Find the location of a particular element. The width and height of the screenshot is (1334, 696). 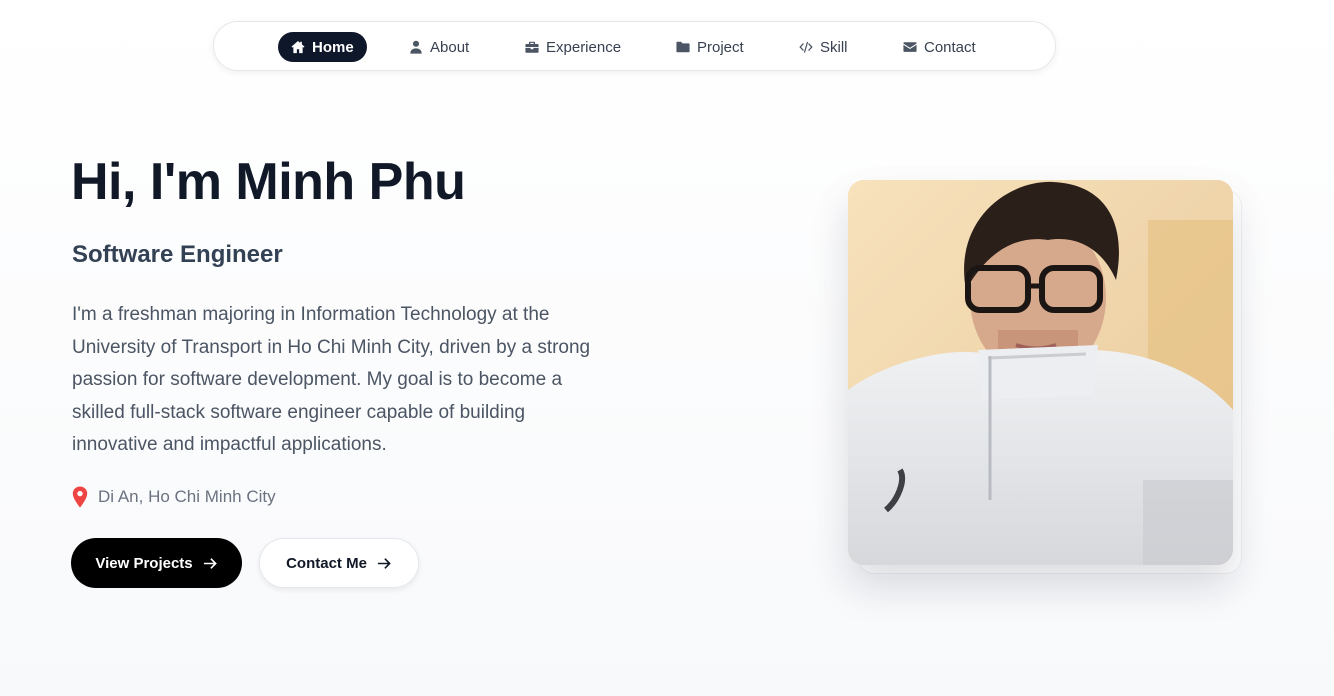

nav-item-about: About is located at coordinates (439, 47).